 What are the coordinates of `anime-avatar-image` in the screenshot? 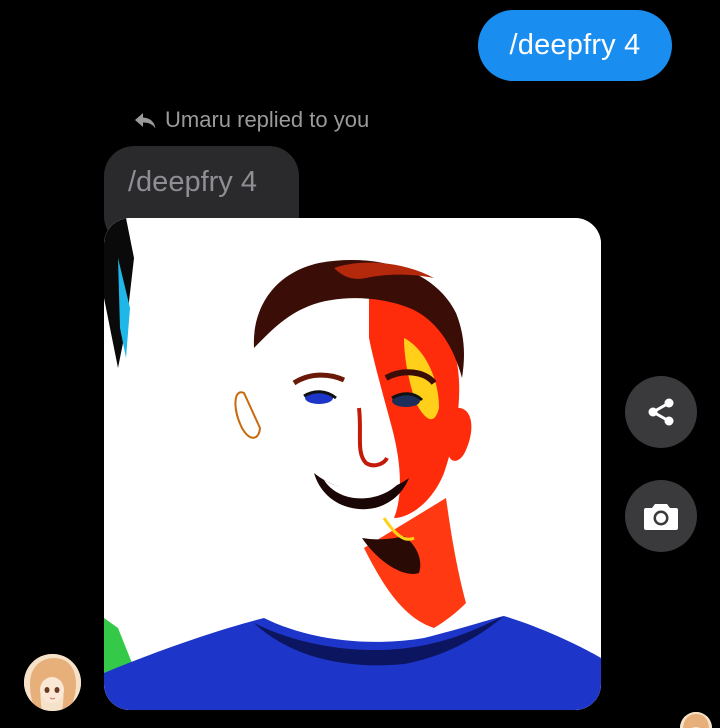 It's located at (52, 682).